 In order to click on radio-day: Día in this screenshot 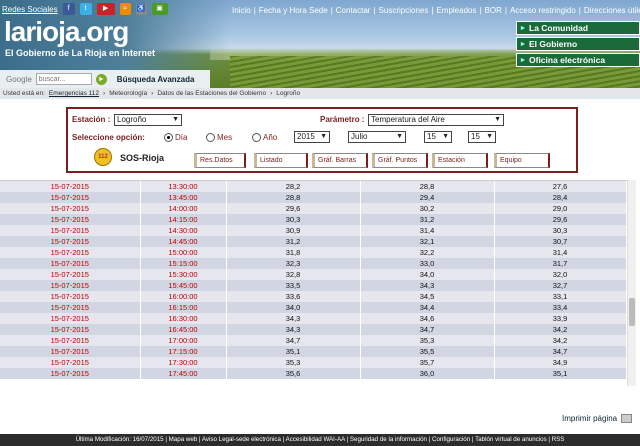, I will do `click(175, 137)`.